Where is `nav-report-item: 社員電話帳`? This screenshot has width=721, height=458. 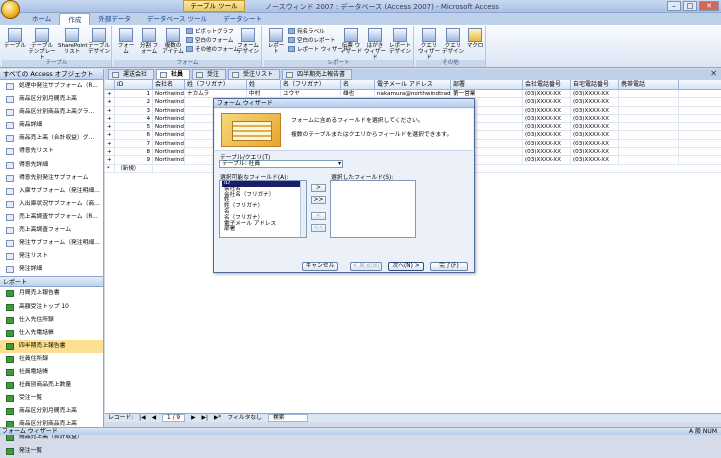 nav-report-item: 社員電話帳 is located at coordinates (51, 372).